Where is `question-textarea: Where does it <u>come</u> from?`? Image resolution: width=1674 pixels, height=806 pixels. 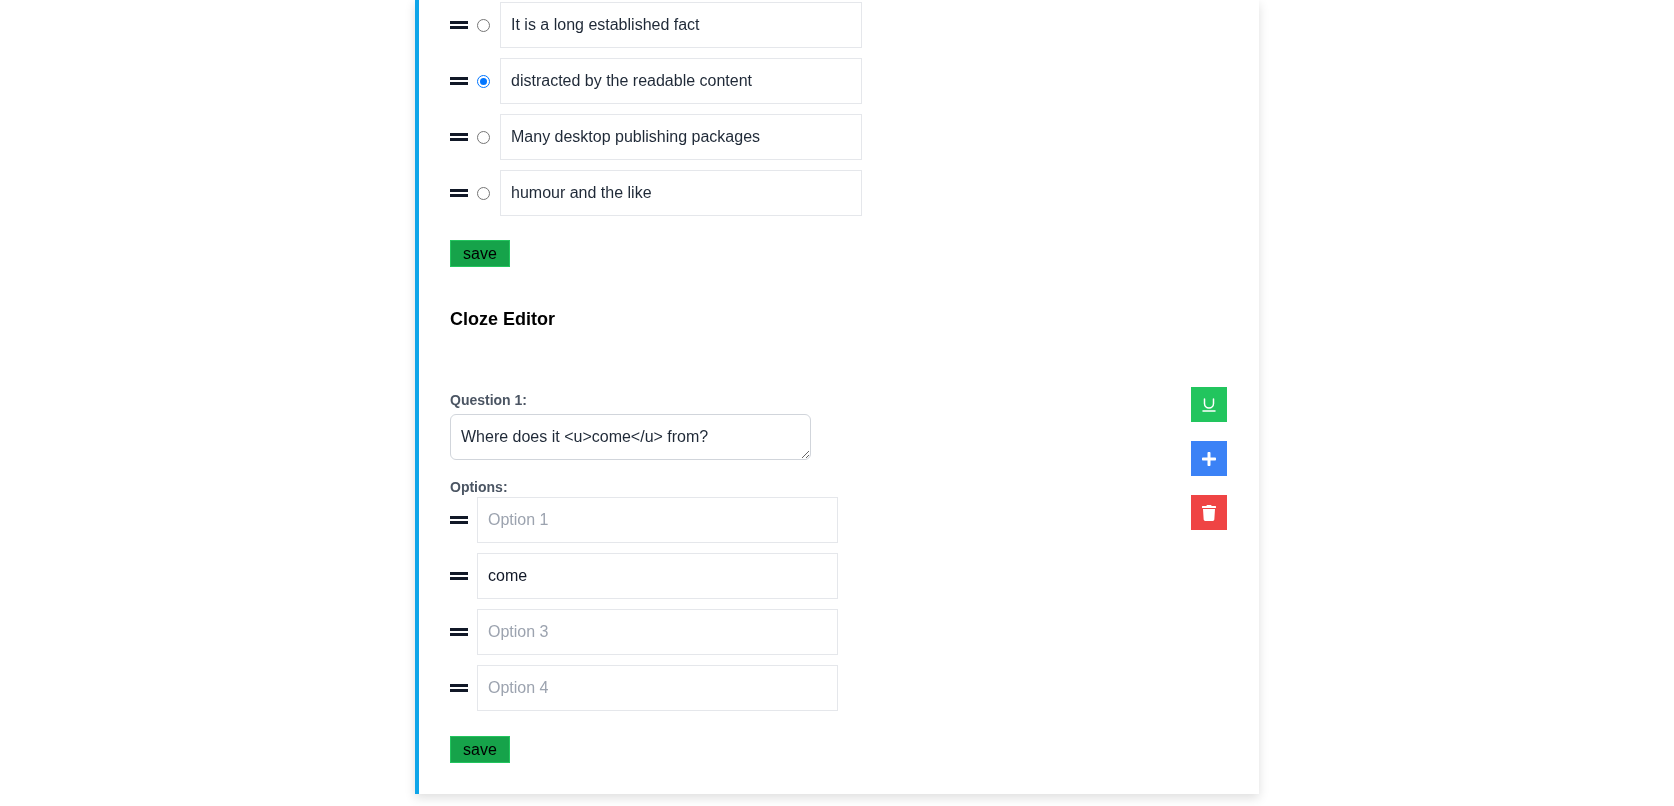
question-textarea: Where does it <u>come</u> from? is located at coordinates (630, 437).